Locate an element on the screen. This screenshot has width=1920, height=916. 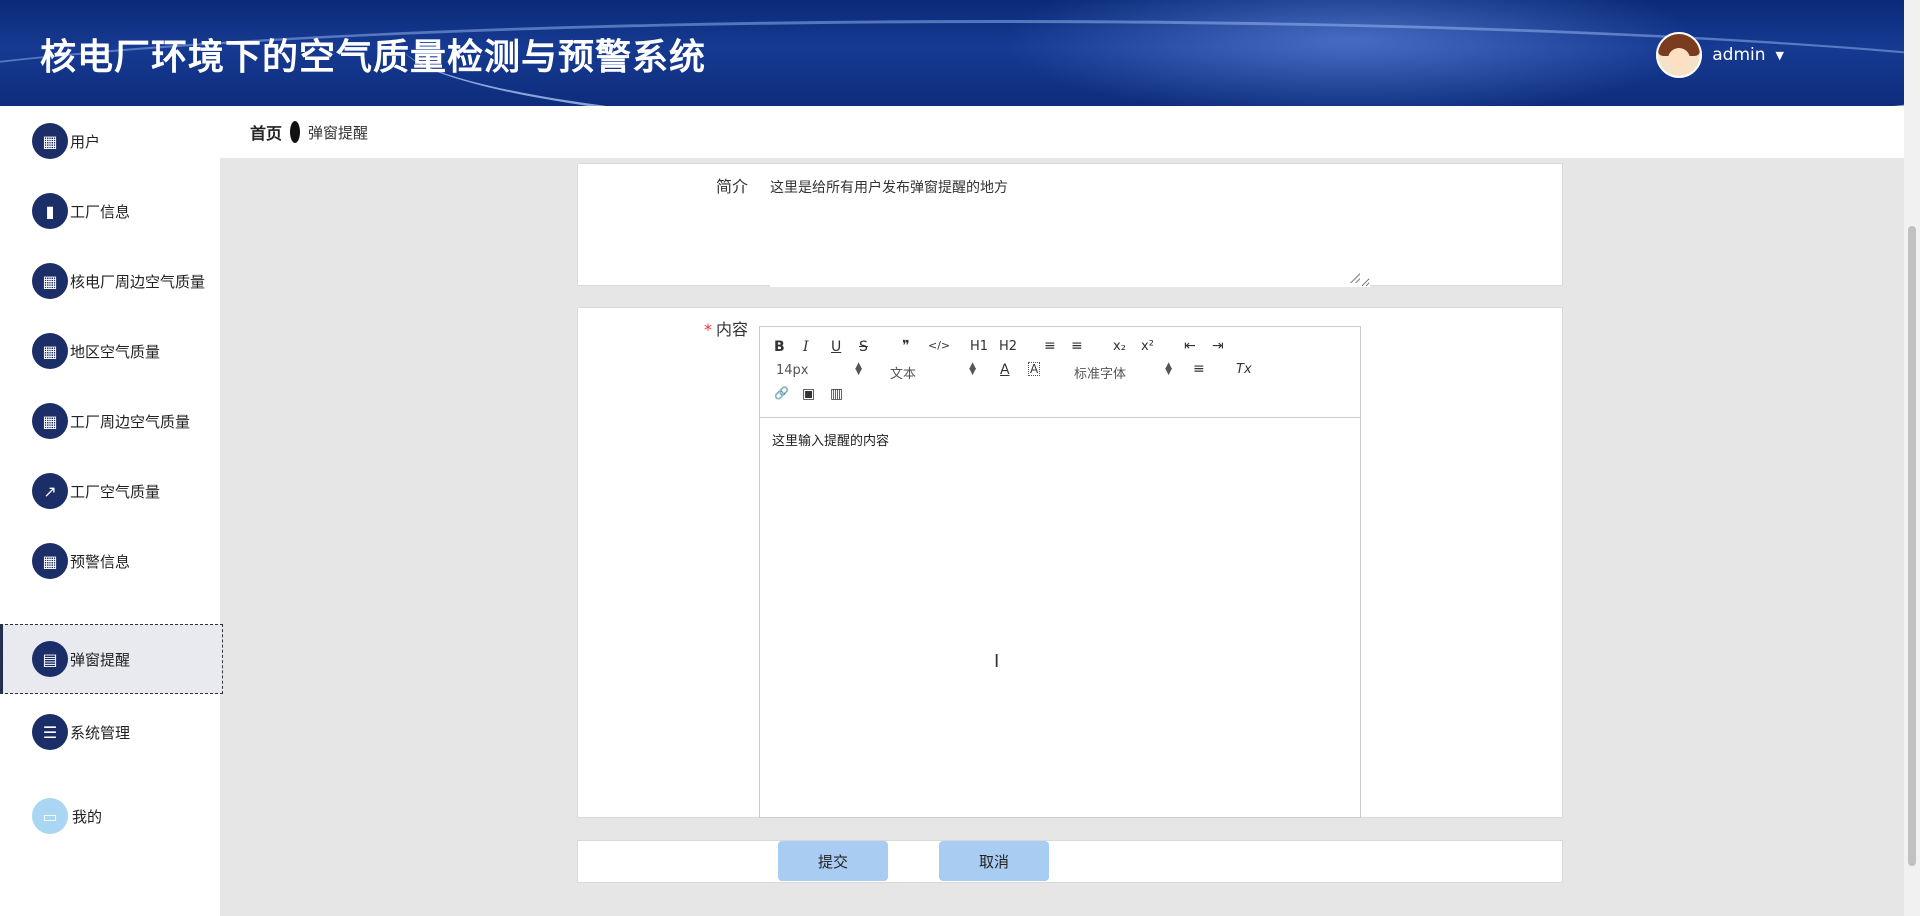
ordered-list-button: ≡ is located at coordinates (1050, 346).